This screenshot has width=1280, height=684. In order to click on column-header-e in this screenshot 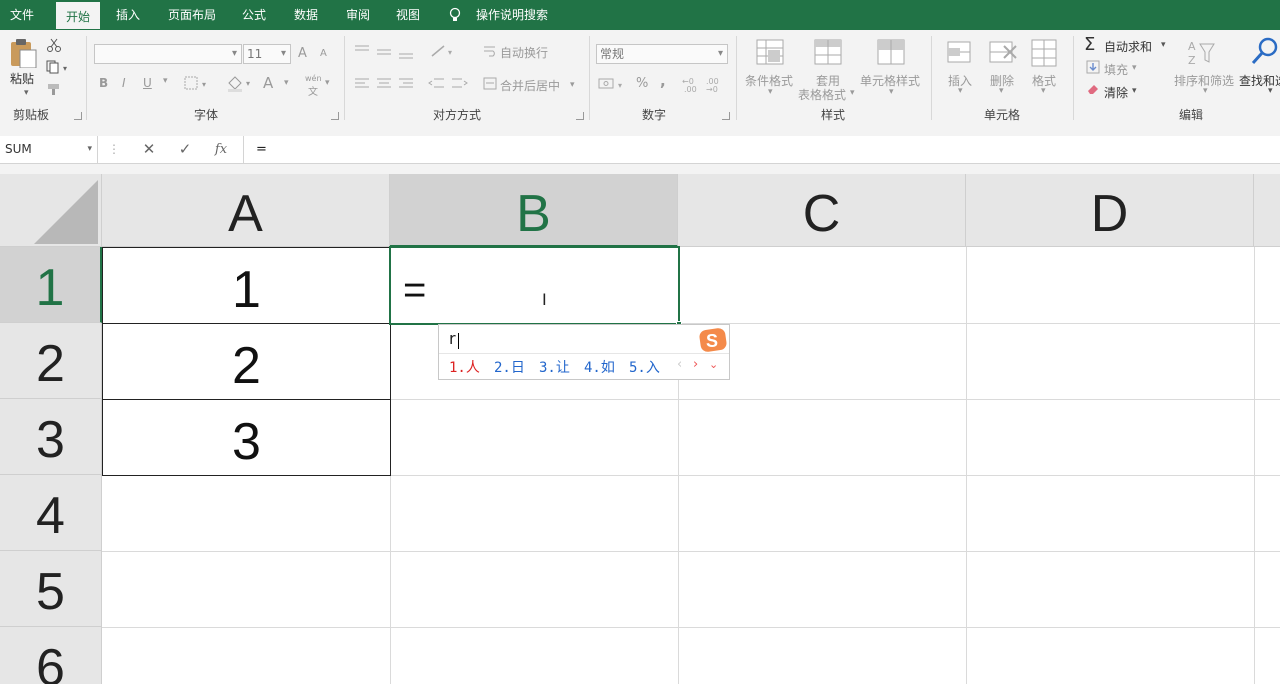, I will do `click(1267, 210)`.